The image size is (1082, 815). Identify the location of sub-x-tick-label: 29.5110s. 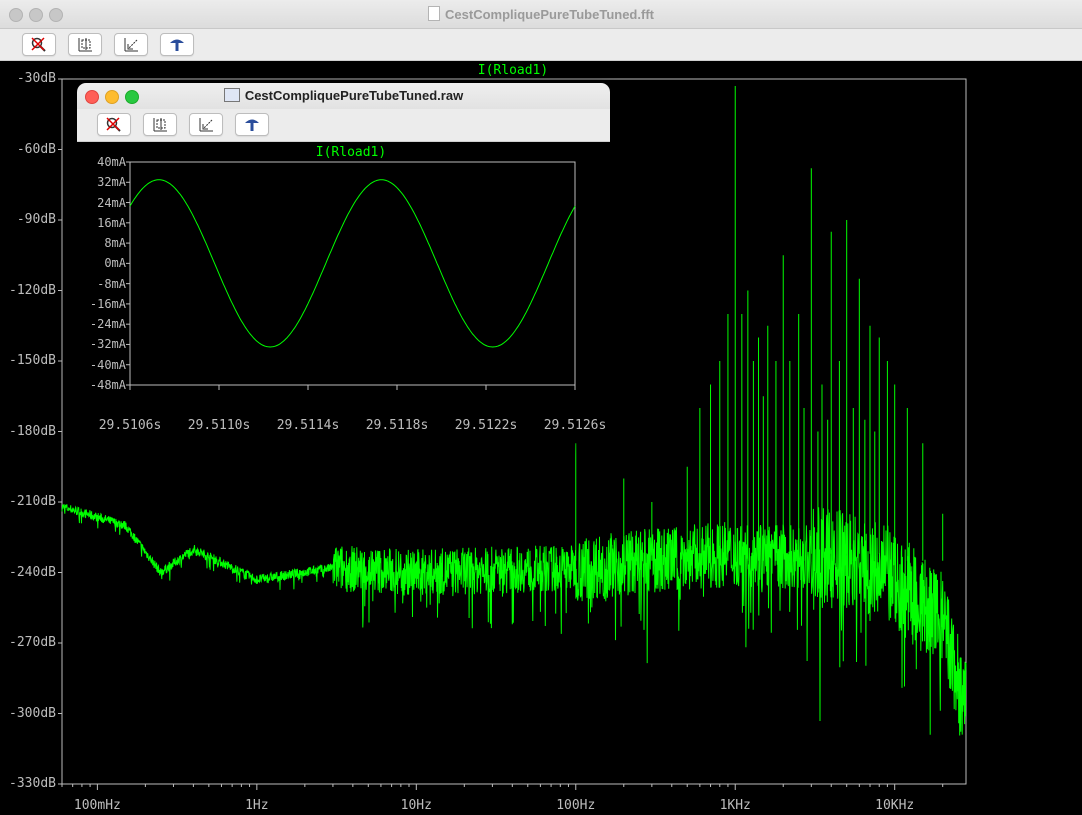
(219, 425).